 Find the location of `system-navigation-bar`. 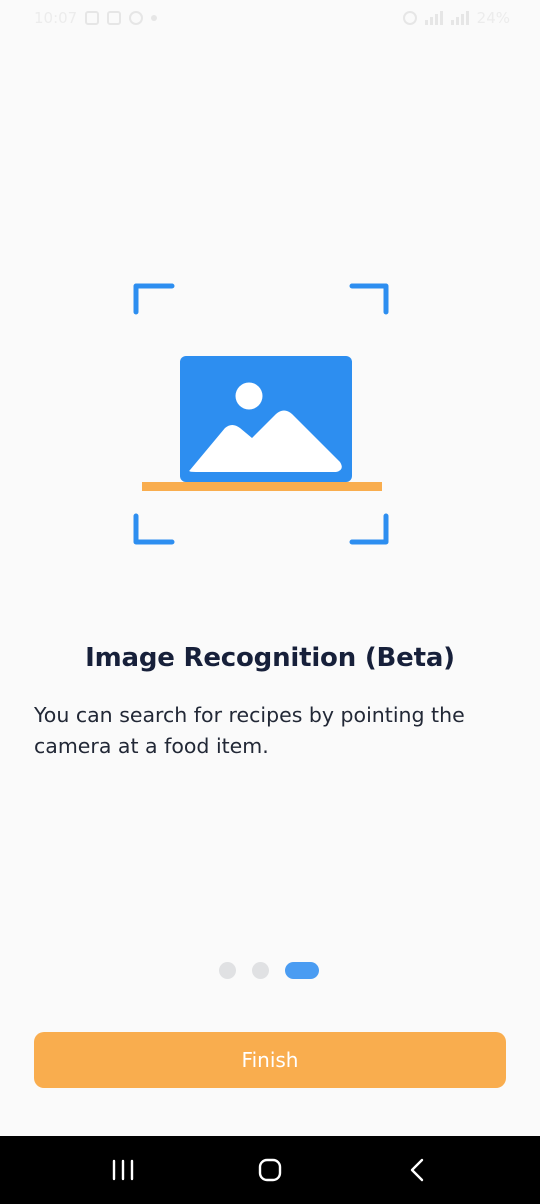

system-navigation-bar is located at coordinates (270, 1170).